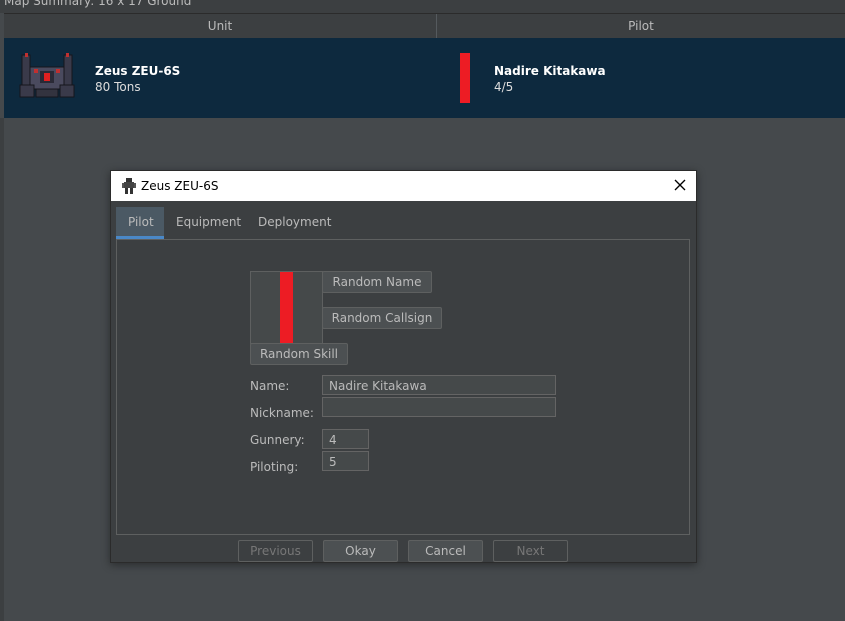  What do you see at coordinates (530, 551) in the screenshot?
I see `next-button: Next` at bounding box center [530, 551].